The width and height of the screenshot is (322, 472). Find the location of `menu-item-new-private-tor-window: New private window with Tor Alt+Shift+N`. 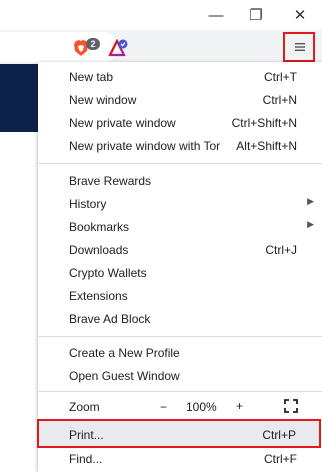

menu-item-new-private-tor-window: New private window with Tor Alt+Shift+N is located at coordinates (180, 146).